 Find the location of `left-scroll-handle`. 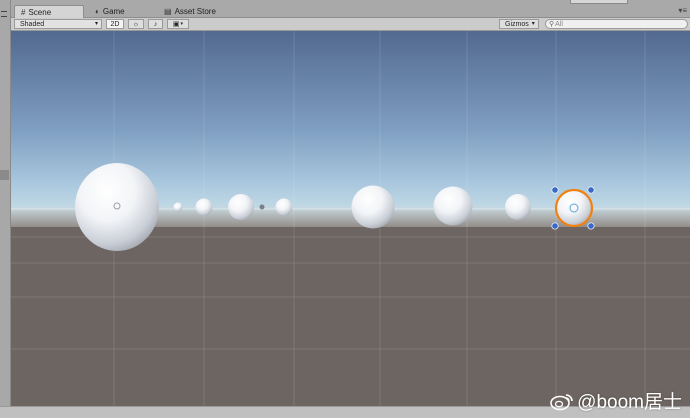

left-scroll-handle is located at coordinates (4, 175).